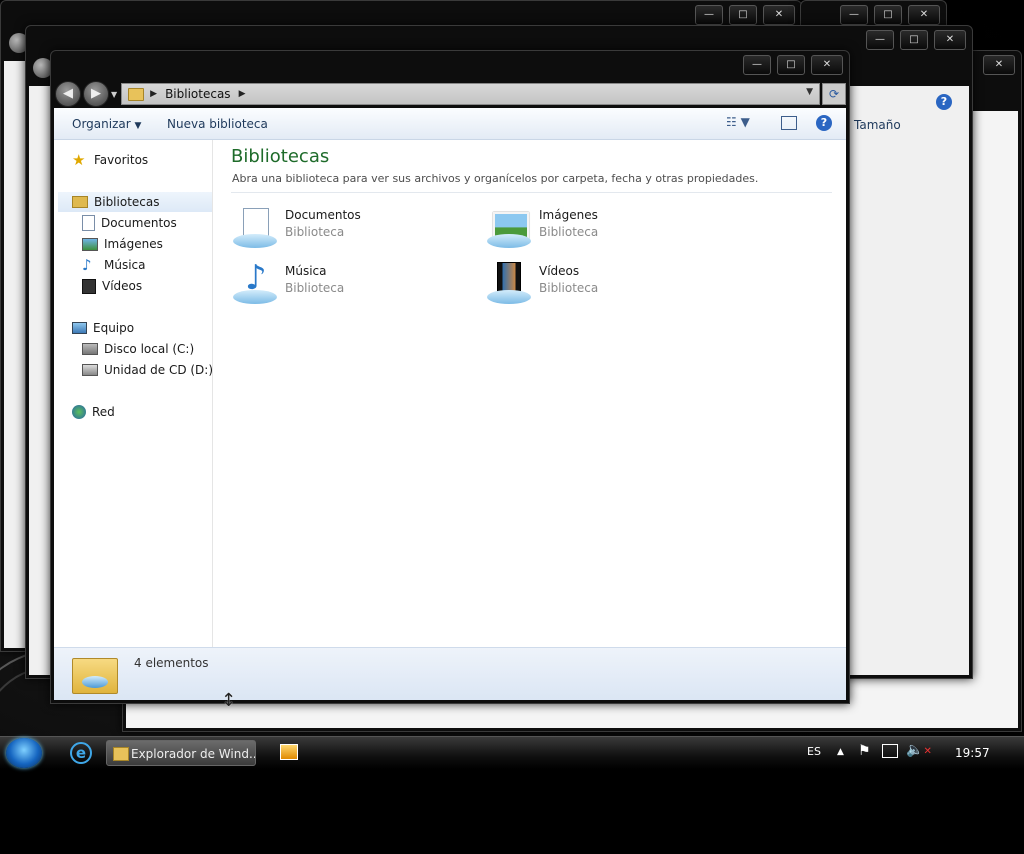 The width and height of the screenshot is (1024, 854). What do you see at coordinates (122, 286) in the screenshot?
I see `nav-label: Vídeos` at bounding box center [122, 286].